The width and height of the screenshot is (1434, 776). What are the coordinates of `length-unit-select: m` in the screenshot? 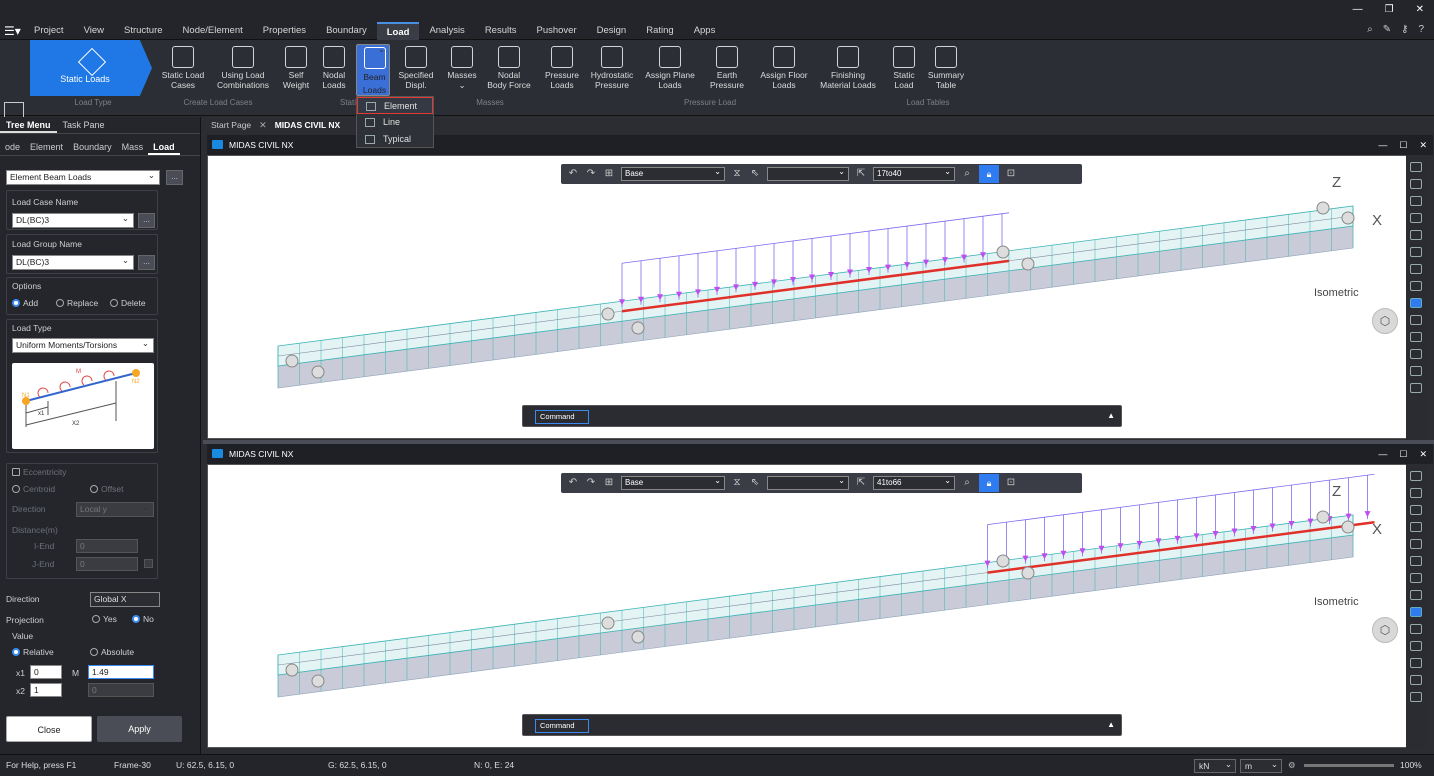 It's located at (1261, 765).